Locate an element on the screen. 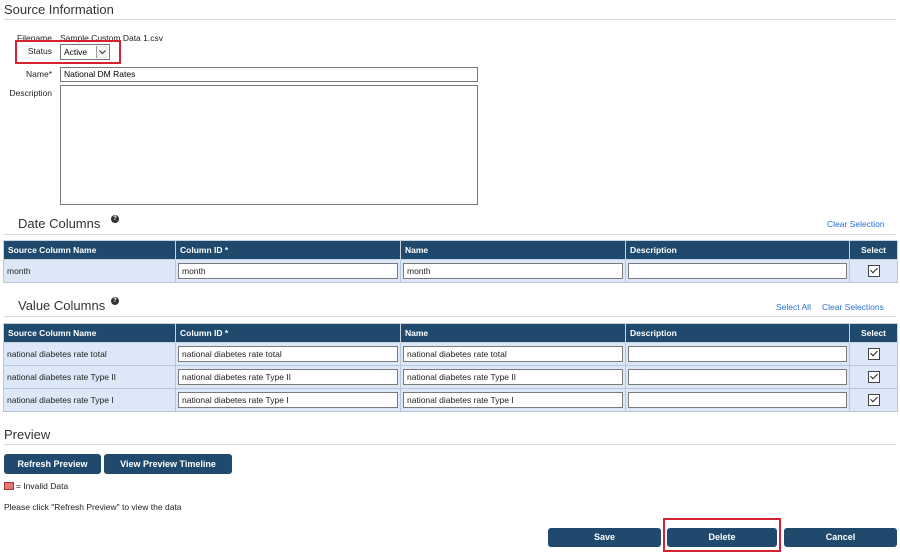 The image size is (900, 552). column-id-input: national diabetes rate Type I is located at coordinates (288, 400).